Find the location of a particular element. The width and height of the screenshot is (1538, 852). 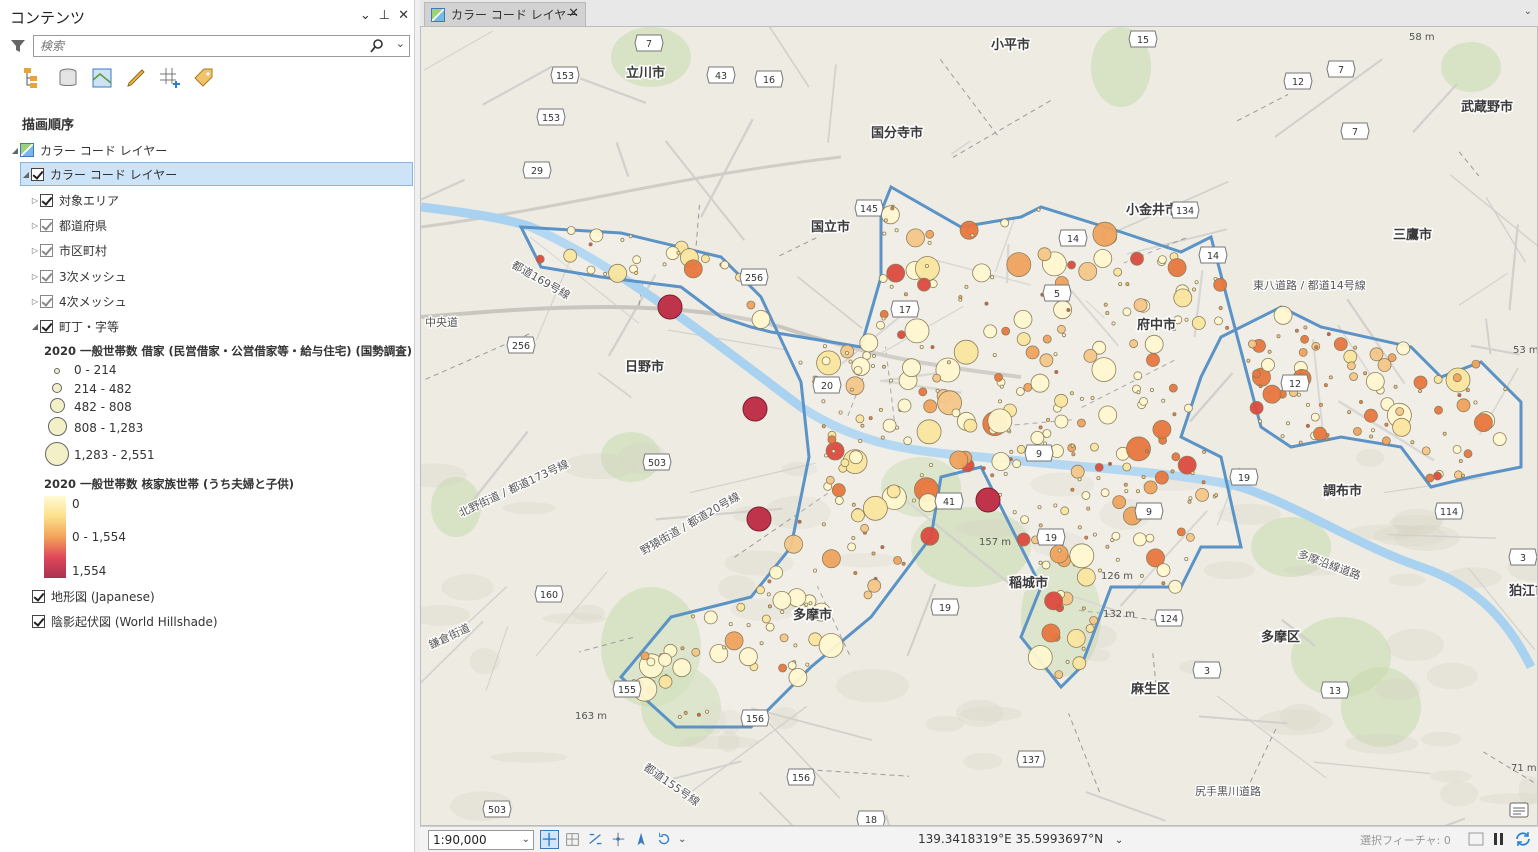

close-icon: ✕ is located at coordinates (403, 16).